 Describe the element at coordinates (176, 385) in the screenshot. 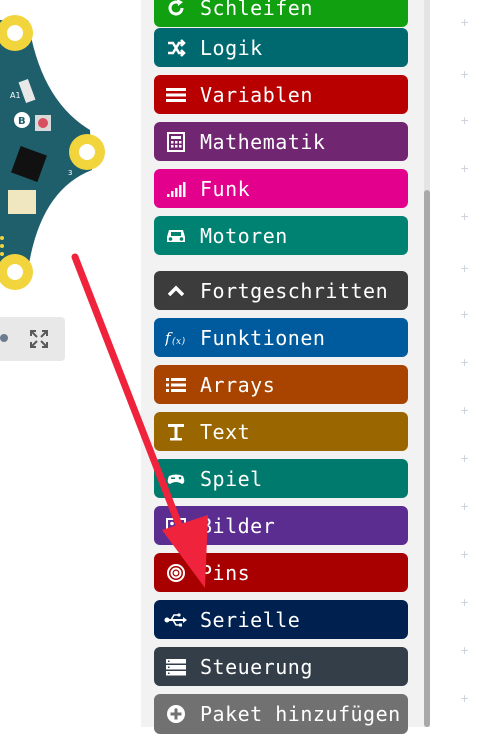

I see `numbered-list-icon` at that location.